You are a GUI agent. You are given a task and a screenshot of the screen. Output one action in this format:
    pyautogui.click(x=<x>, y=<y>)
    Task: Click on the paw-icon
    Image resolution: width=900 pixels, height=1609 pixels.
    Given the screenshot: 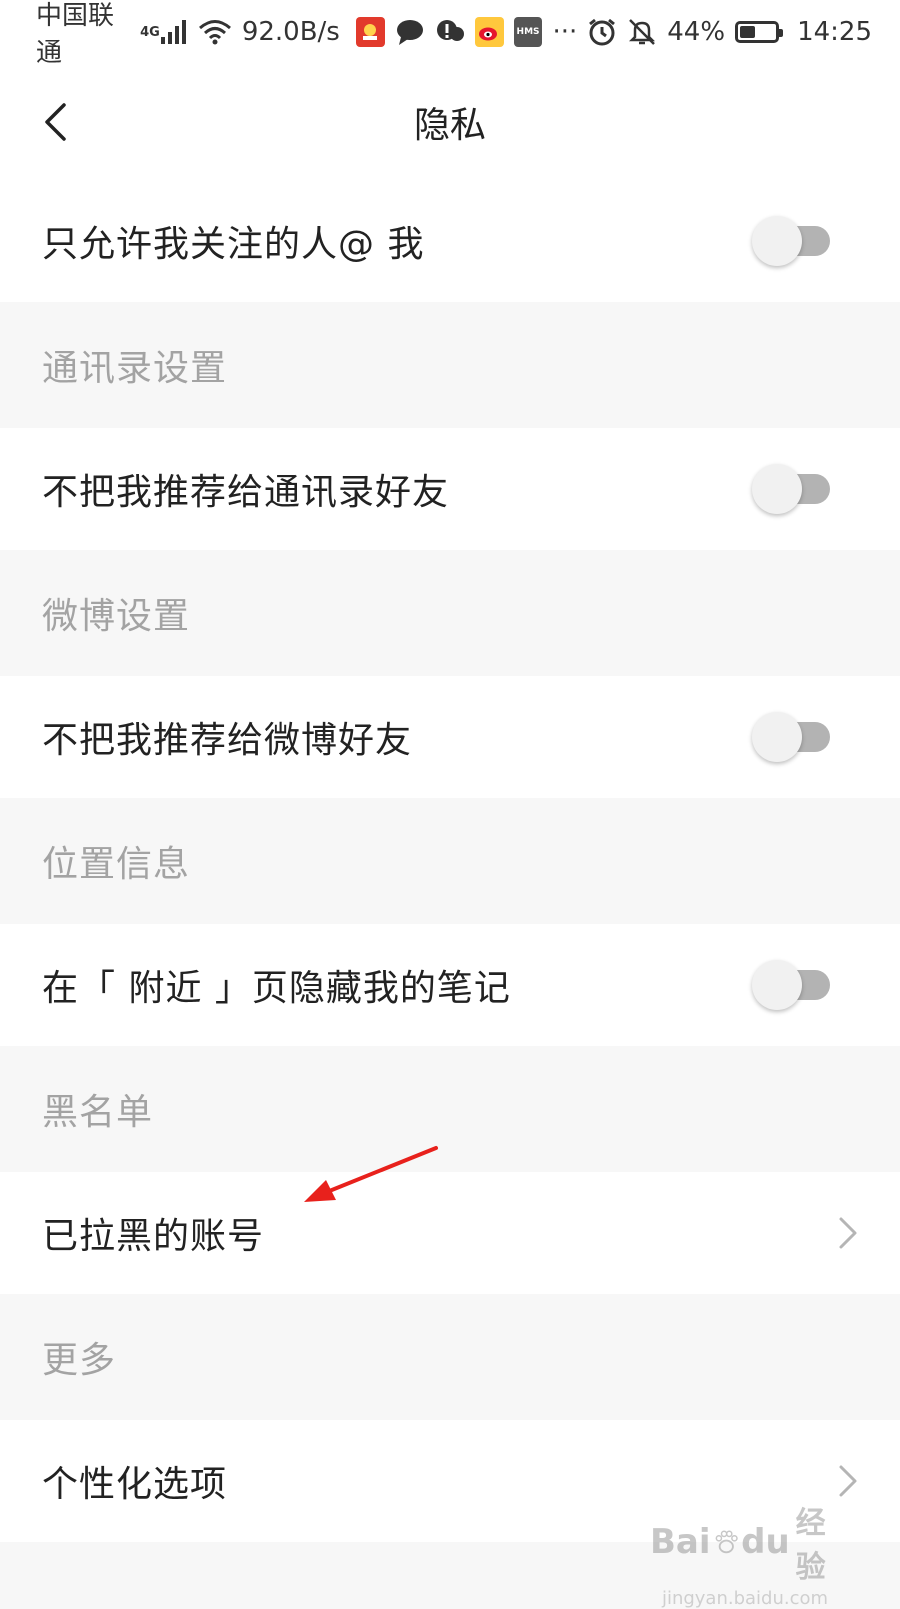 What is the action you would take?
    pyautogui.click(x=726, y=1542)
    